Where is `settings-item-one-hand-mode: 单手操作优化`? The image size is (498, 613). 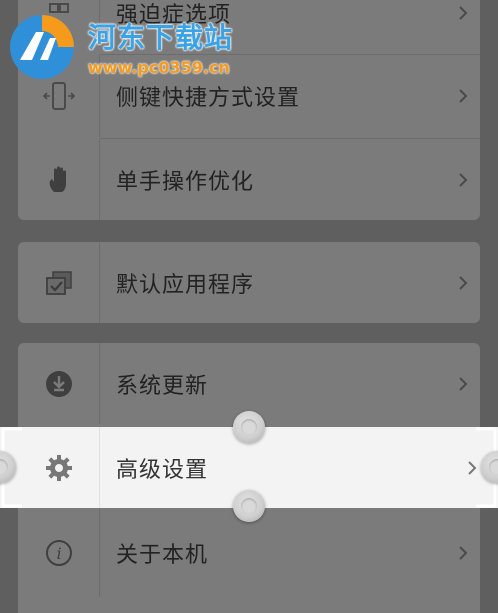 settings-item-one-hand-mode: 单手操作优化 is located at coordinates (249, 179).